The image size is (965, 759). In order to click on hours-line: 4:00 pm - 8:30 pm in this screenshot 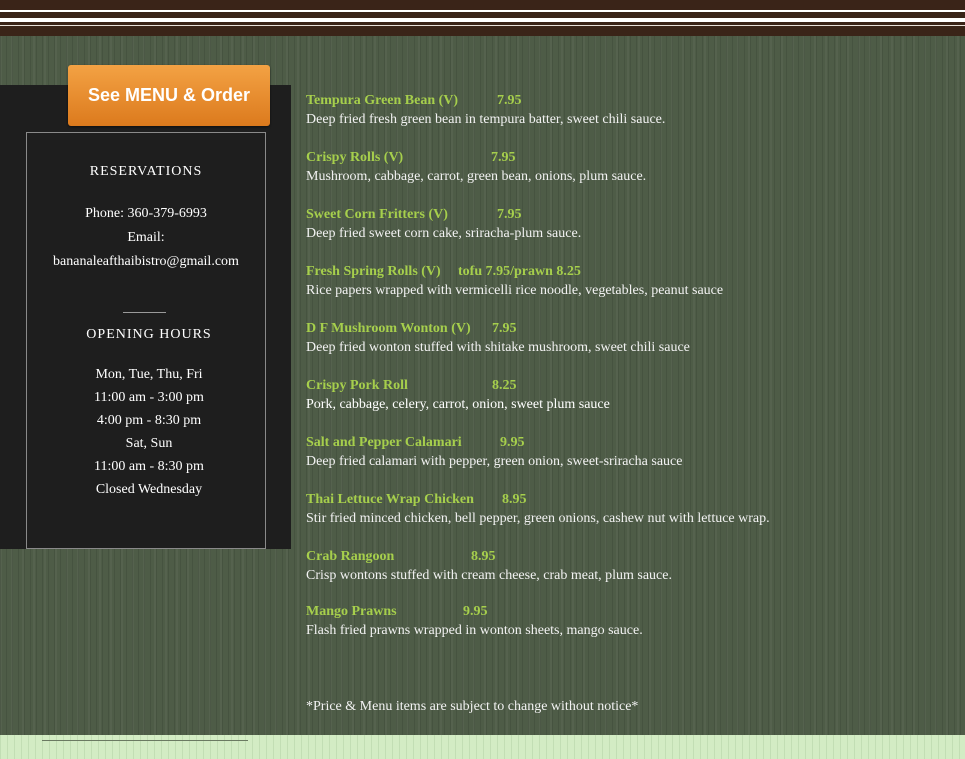, I will do `click(149, 420)`.